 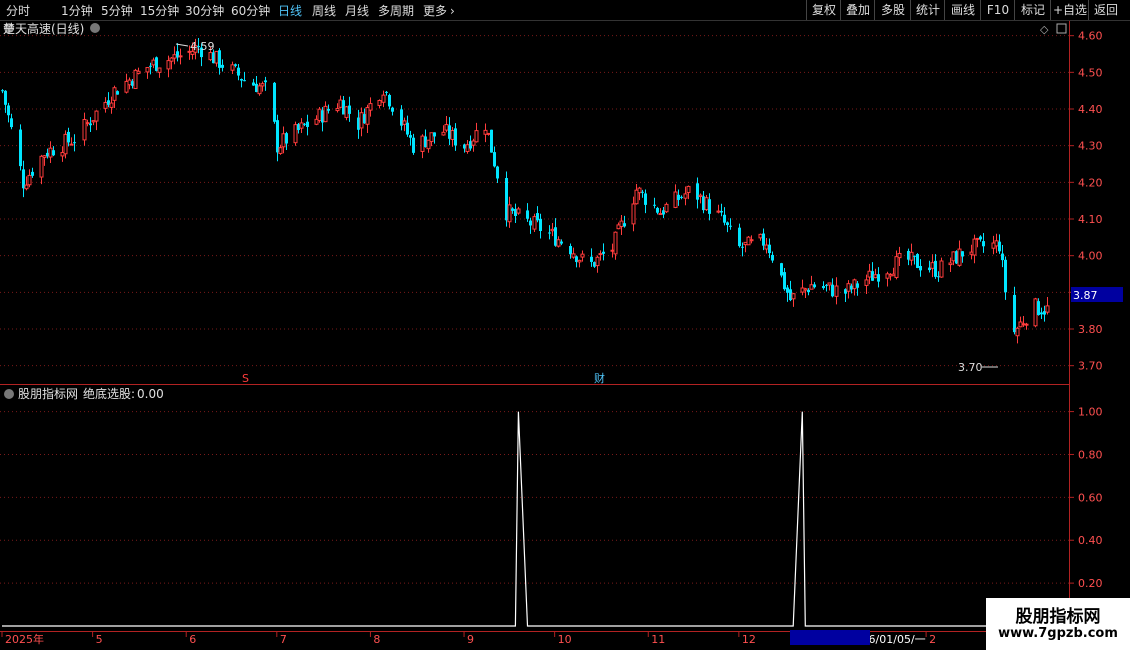 I want to click on back-button: 返回, so click(x=1105, y=10).